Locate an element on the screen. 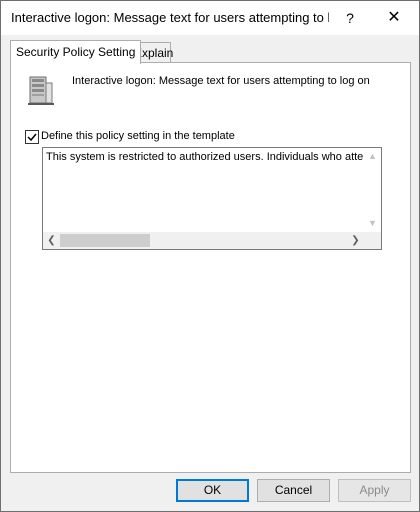 The height and width of the screenshot is (512, 420). server-icon is located at coordinates (41, 90).